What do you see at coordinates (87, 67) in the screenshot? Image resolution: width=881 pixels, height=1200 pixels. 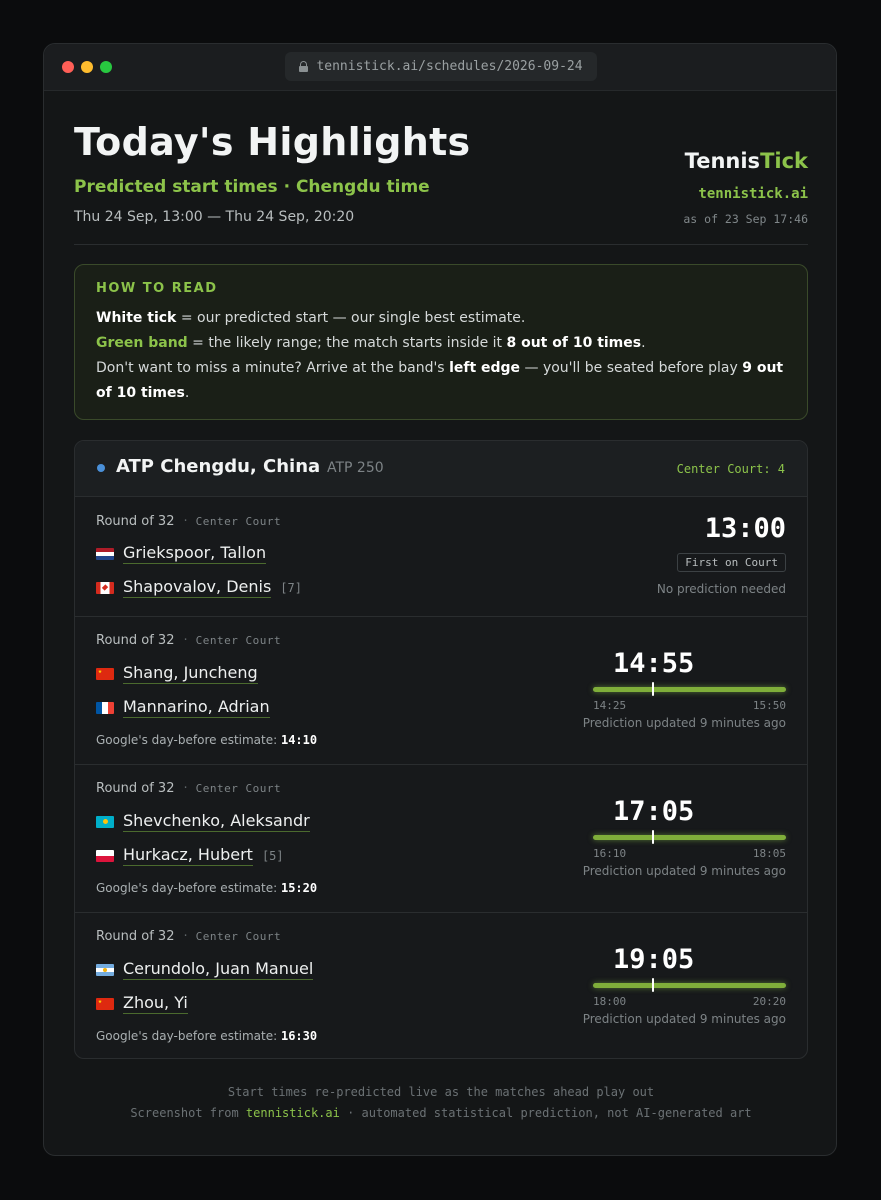 I see `minimize-window-button` at bounding box center [87, 67].